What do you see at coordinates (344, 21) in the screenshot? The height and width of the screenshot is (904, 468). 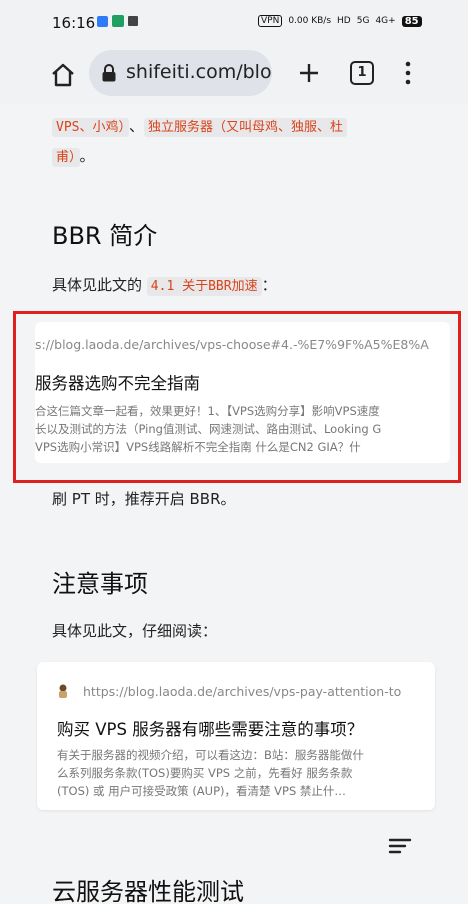 I see `hd-icon: HD` at bounding box center [344, 21].